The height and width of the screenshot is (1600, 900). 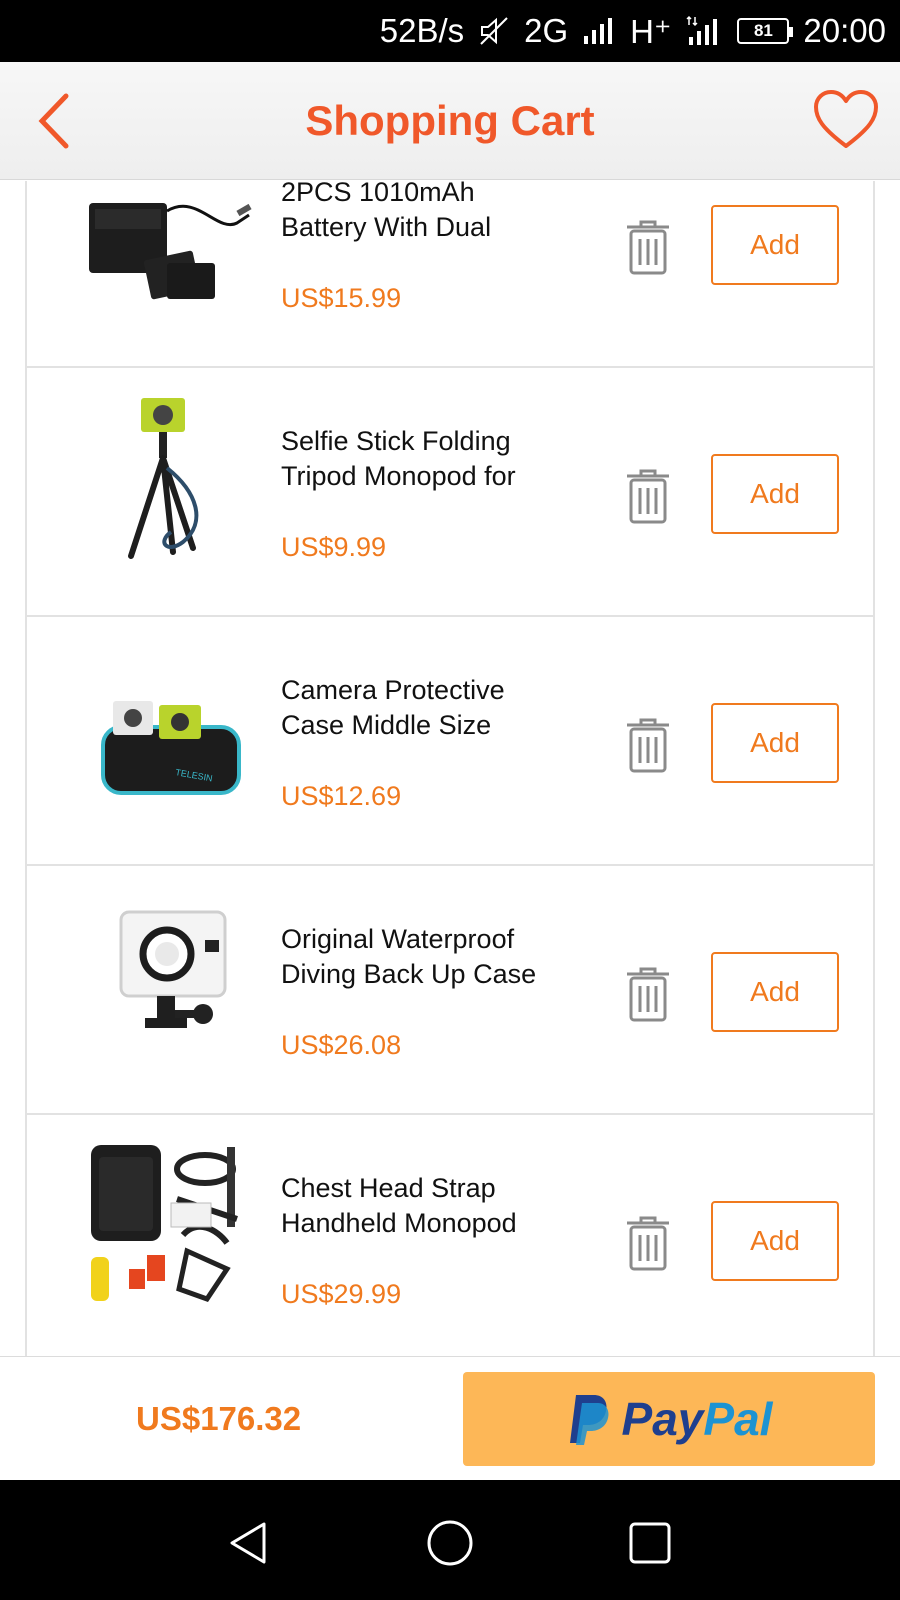 I want to click on nav-back-button, so click(x=249, y=1543).